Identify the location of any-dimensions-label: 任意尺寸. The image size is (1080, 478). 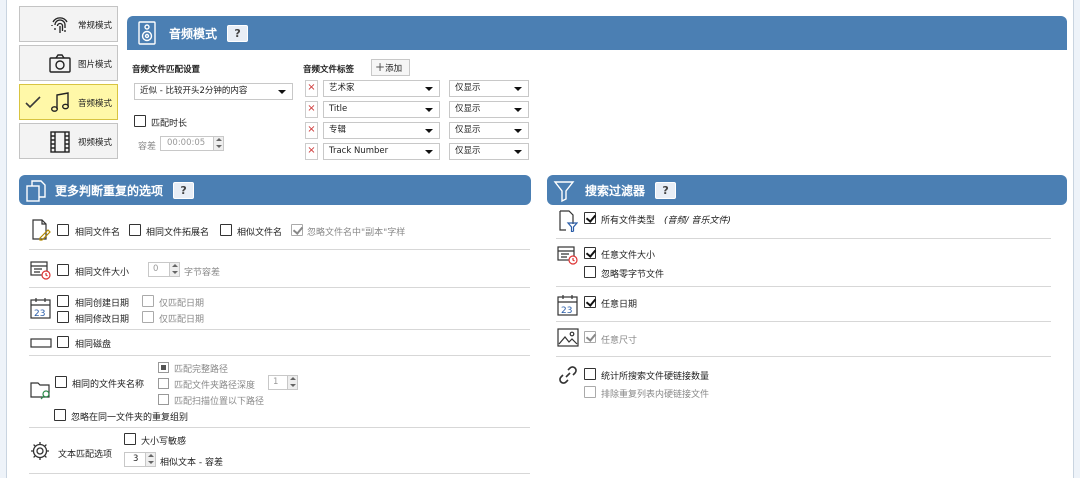
(619, 341).